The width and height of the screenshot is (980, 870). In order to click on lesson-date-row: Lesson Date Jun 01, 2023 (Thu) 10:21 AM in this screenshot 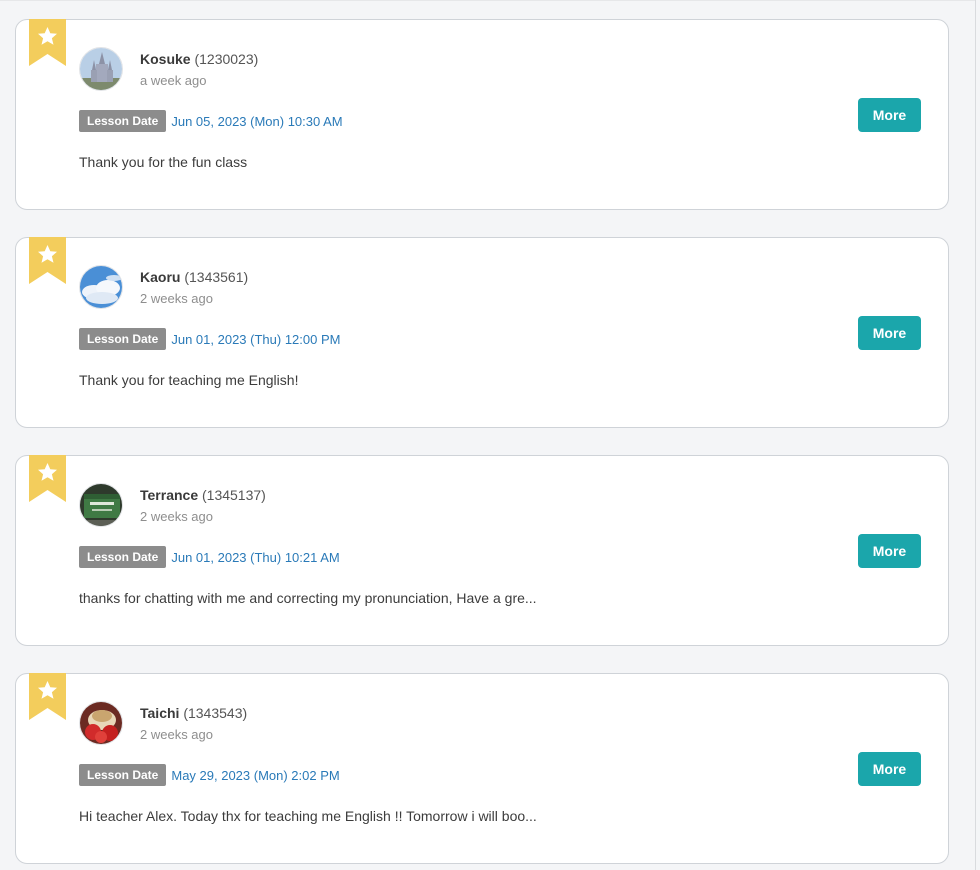, I will do `click(209, 557)`.